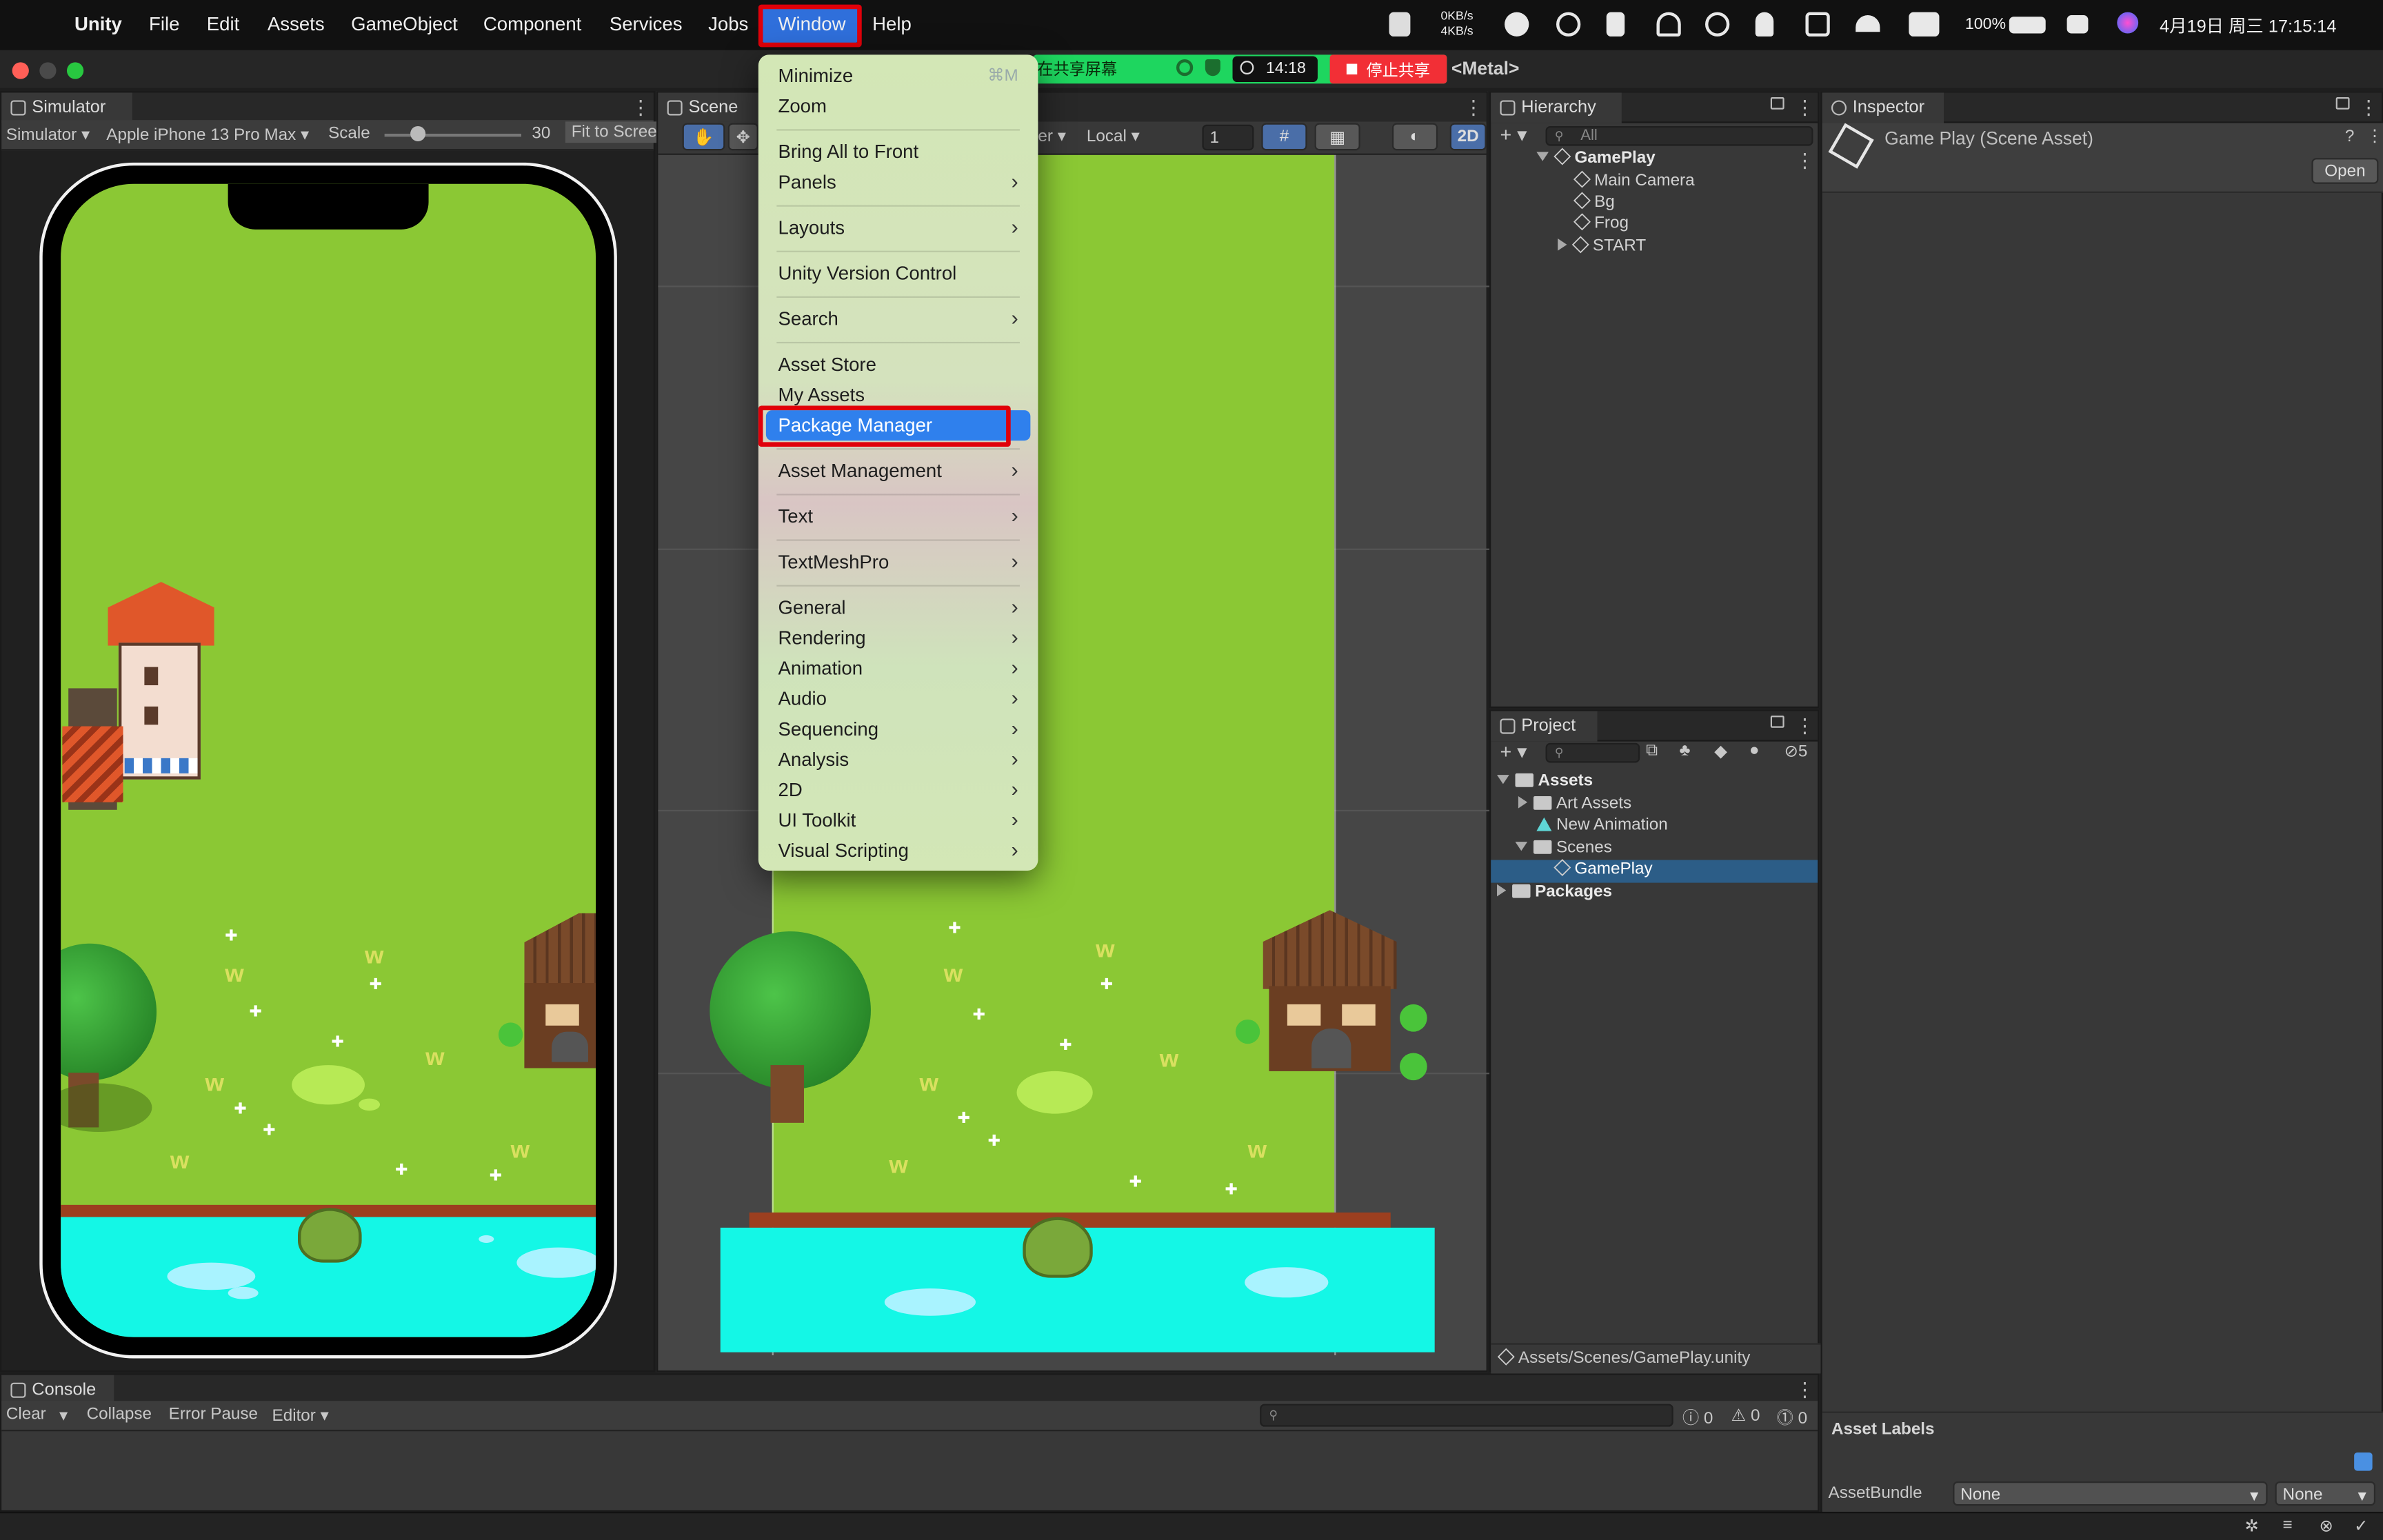 Image resolution: width=2383 pixels, height=1540 pixels. What do you see at coordinates (641, 108) in the screenshot?
I see `simulator-more-icon: ⋮` at bounding box center [641, 108].